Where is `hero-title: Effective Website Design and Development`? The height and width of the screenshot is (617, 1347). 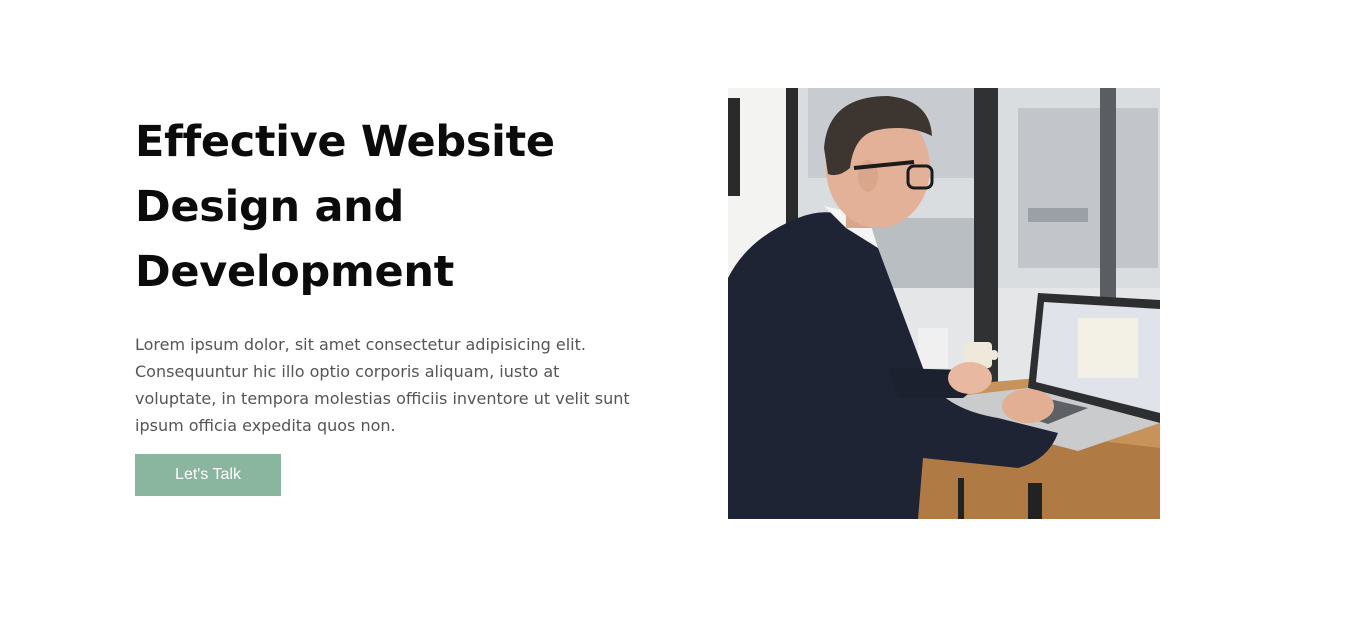
hero-title: Effective Website Design and Development is located at coordinates (395, 207).